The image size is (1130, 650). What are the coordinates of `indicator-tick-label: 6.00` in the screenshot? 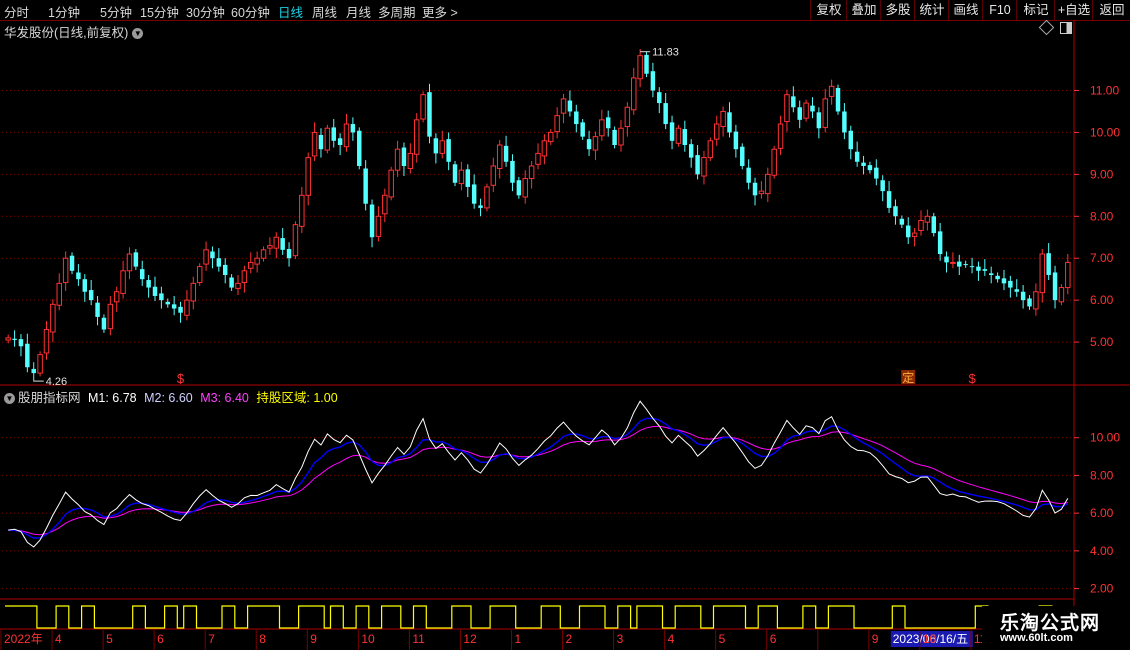 It's located at (1102, 513).